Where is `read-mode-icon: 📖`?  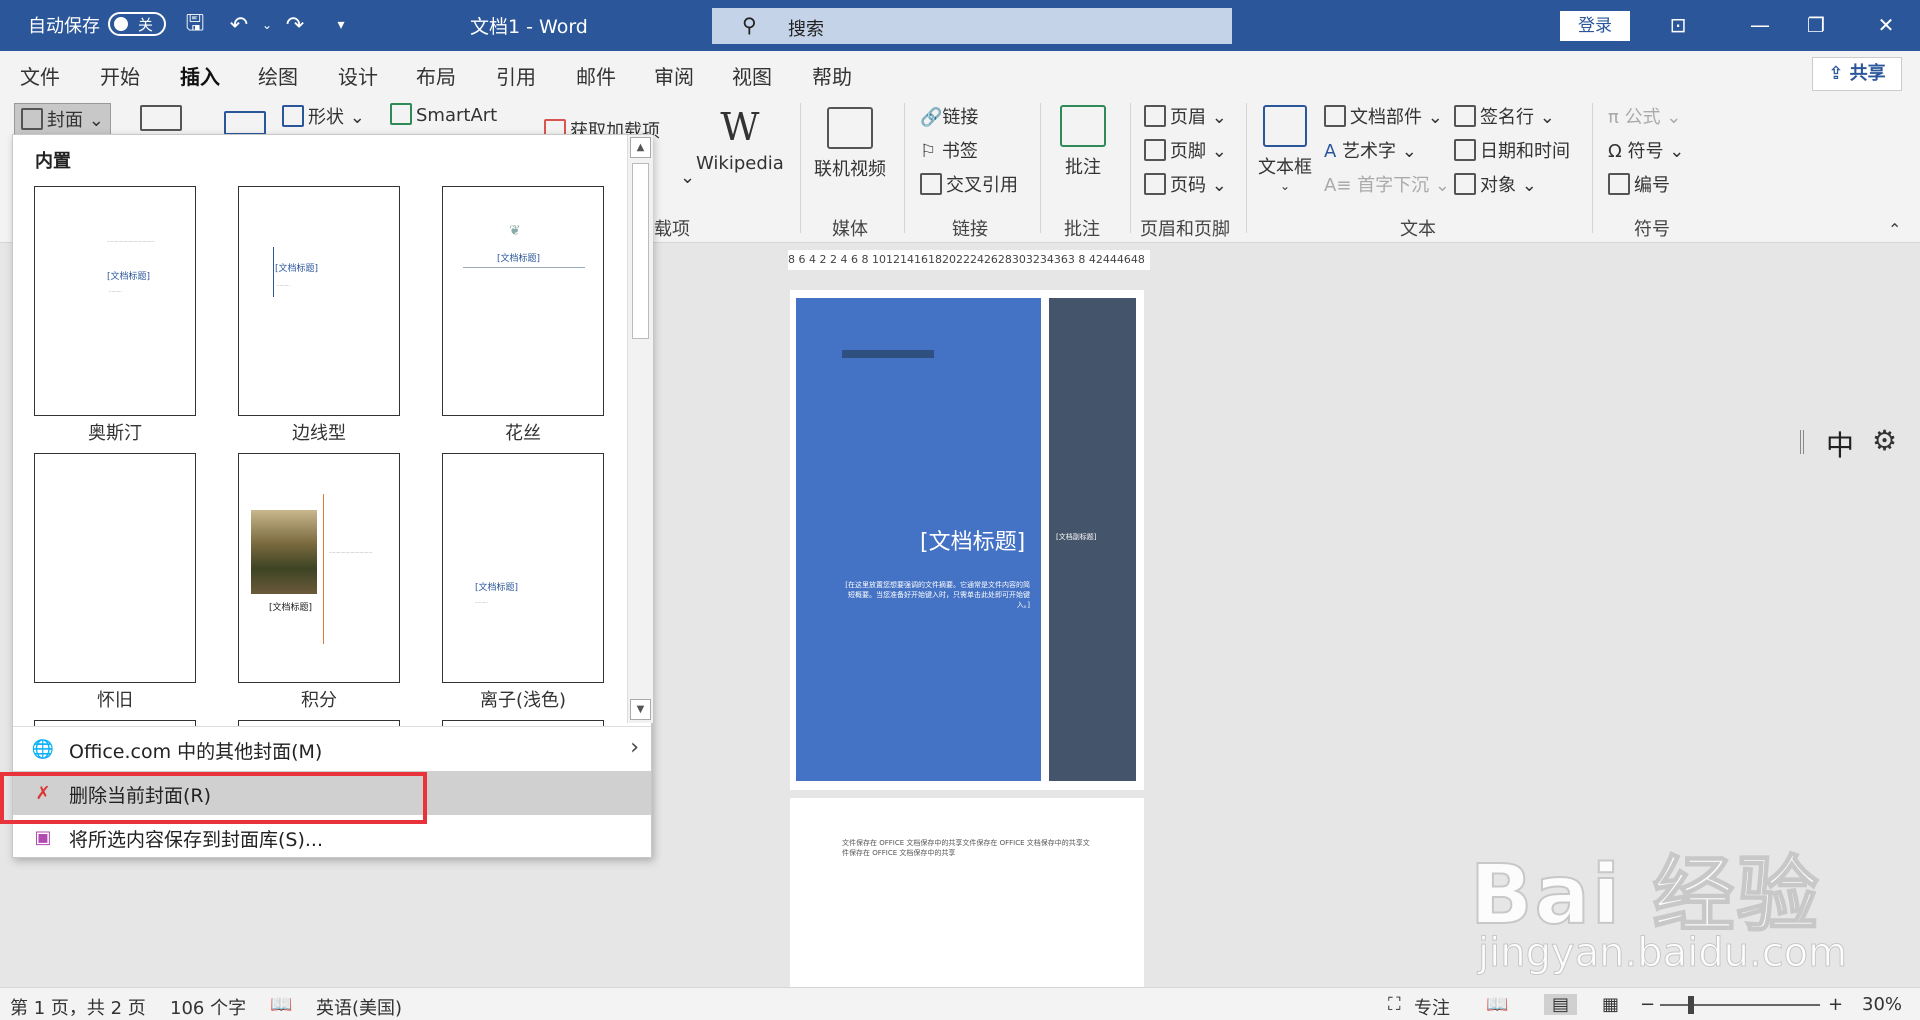 read-mode-icon: 📖 is located at coordinates (1497, 1004).